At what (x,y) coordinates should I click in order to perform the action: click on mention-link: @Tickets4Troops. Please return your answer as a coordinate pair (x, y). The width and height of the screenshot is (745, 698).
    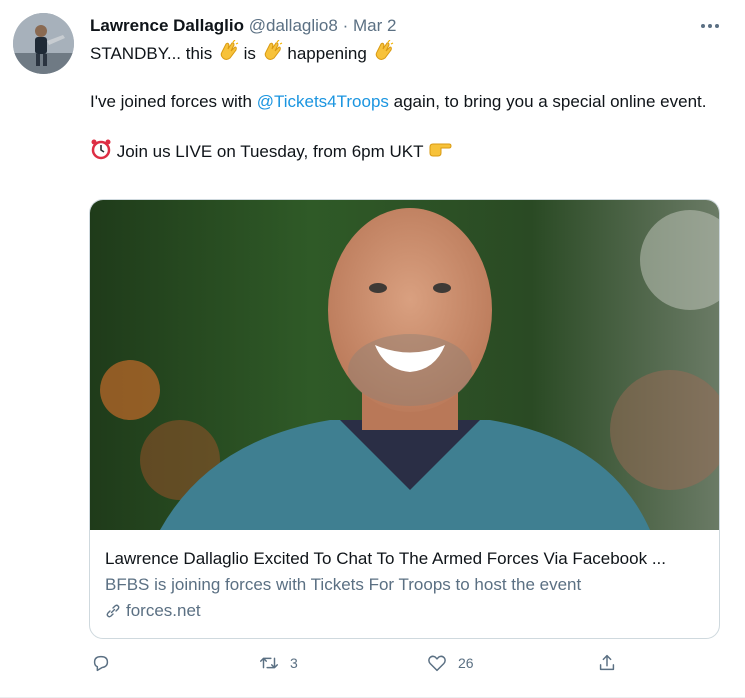
    Looking at the image, I should click on (323, 101).